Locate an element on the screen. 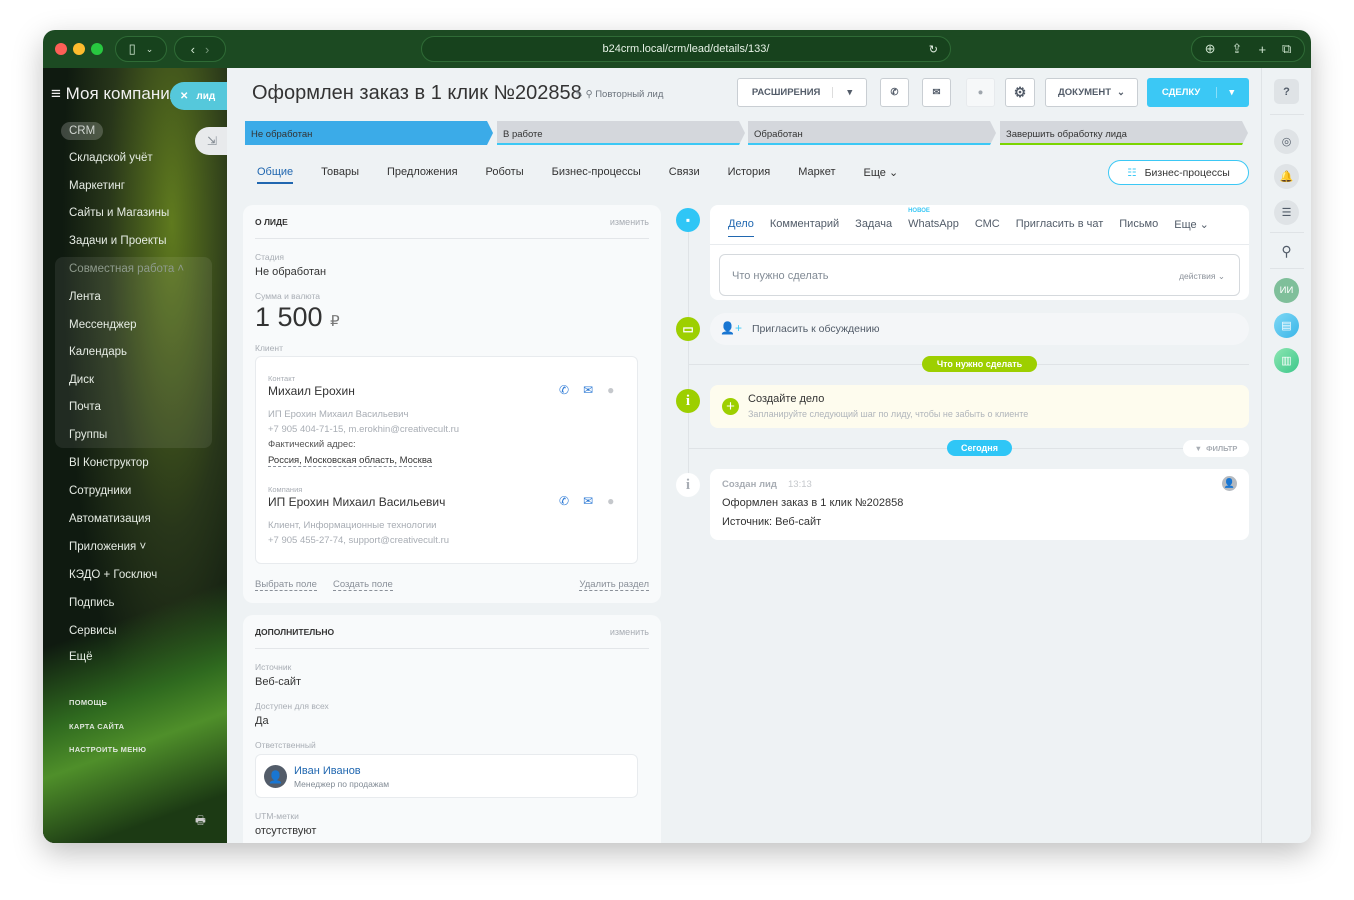 The image size is (1354, 900). tab-general: Общие is located at coordinates (275, 175).